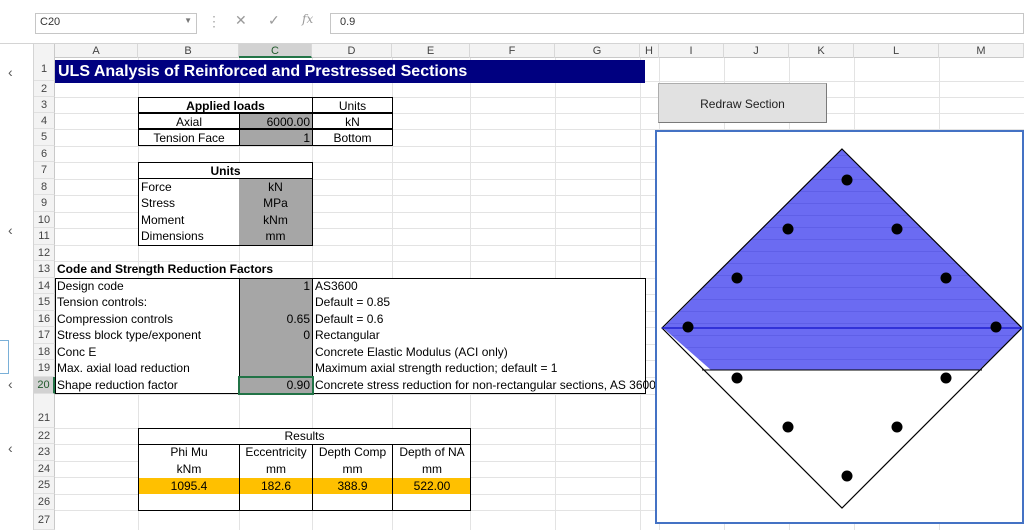 Image resolution: width=1024 pixels, height=530 pixels. I want to click on max-axial-value, so click(275, 368).